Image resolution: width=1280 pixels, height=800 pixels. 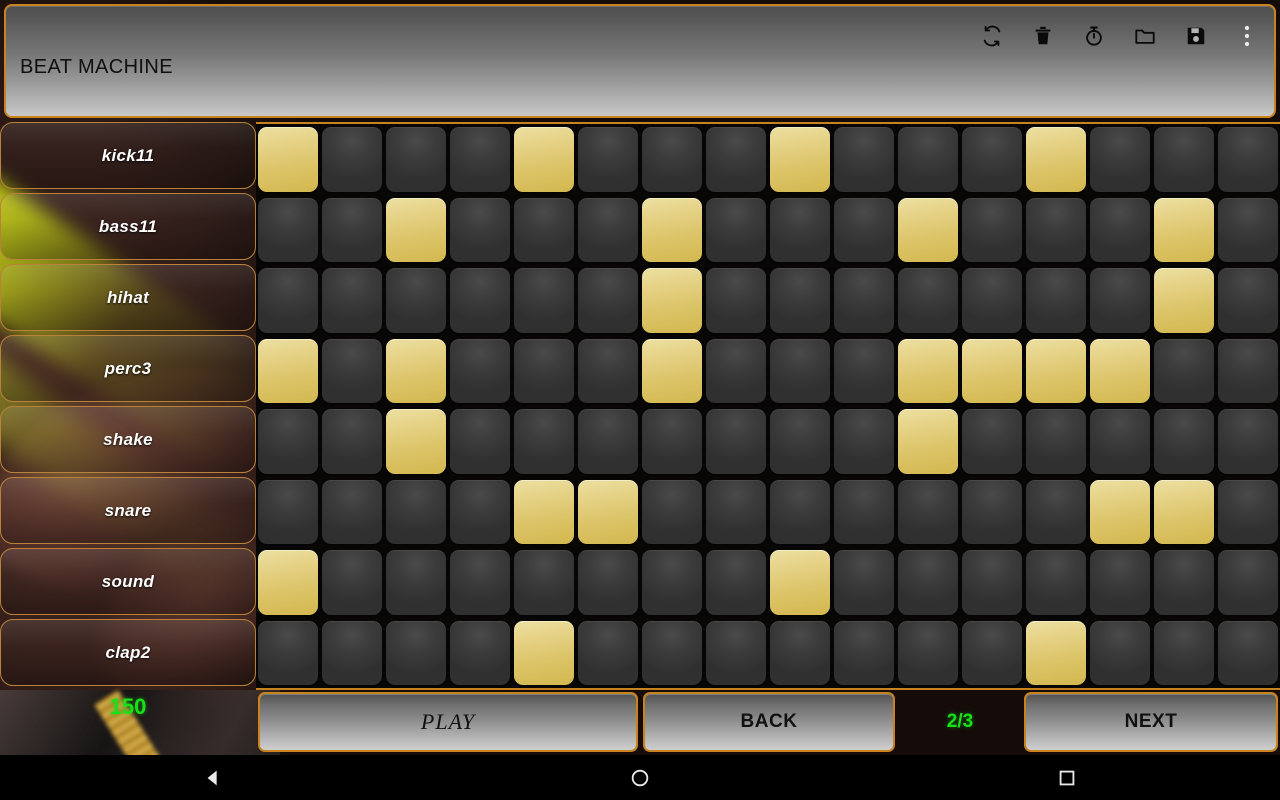 What do you see at coordinates (1094, 36) in the screenshot?
I see `timer-icon` at bounding box center [1094, 36].